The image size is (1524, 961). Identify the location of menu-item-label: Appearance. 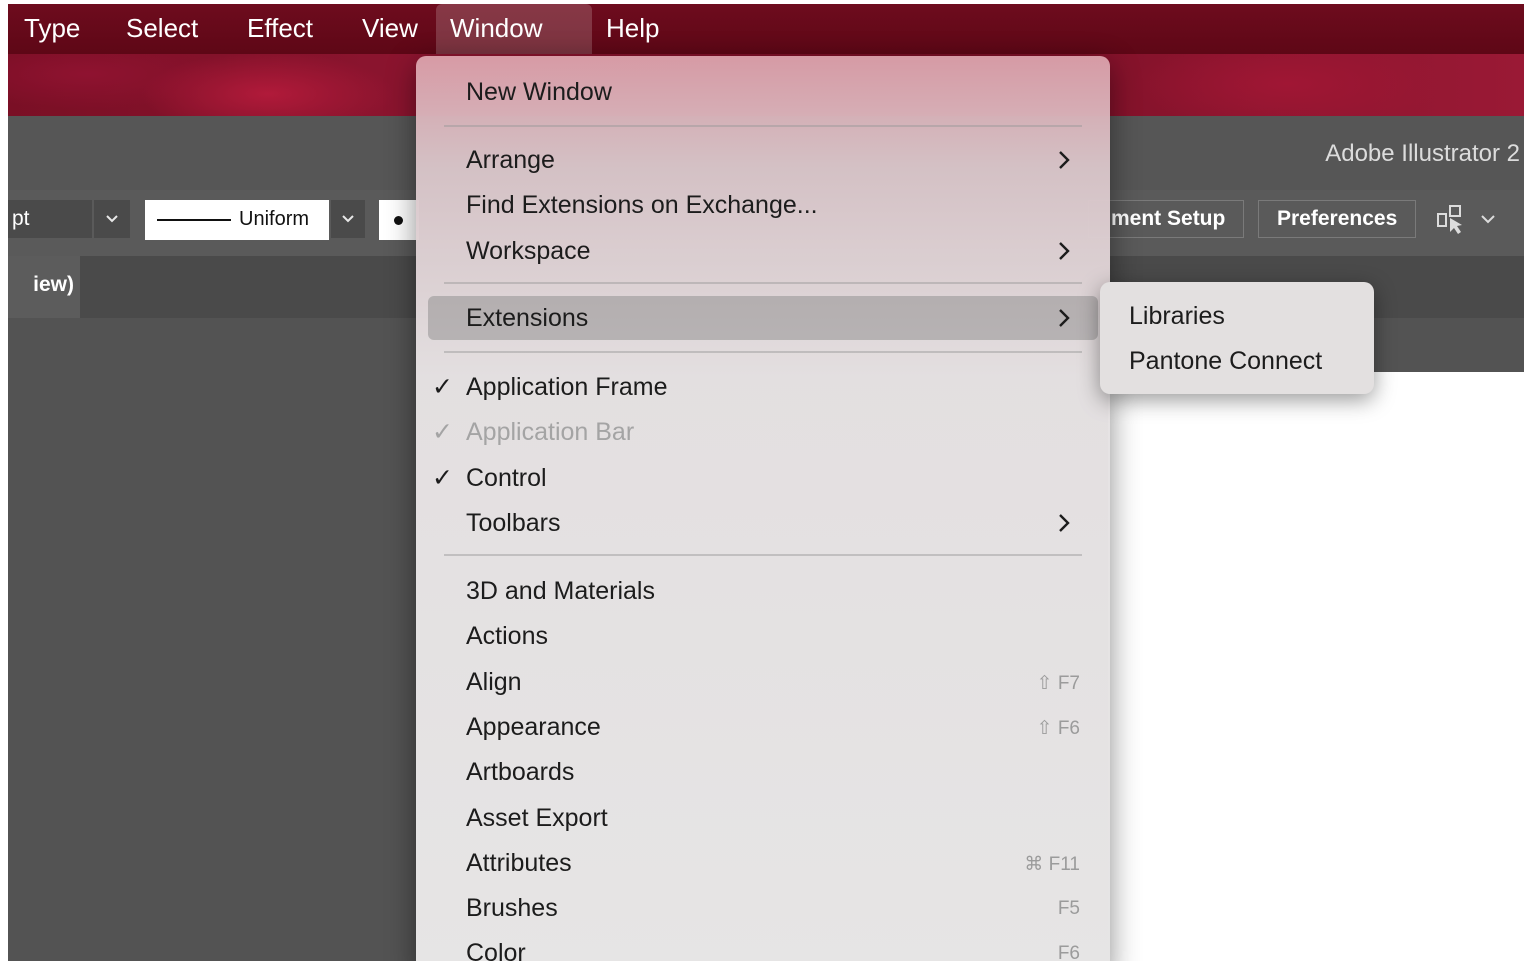
(533, 727).